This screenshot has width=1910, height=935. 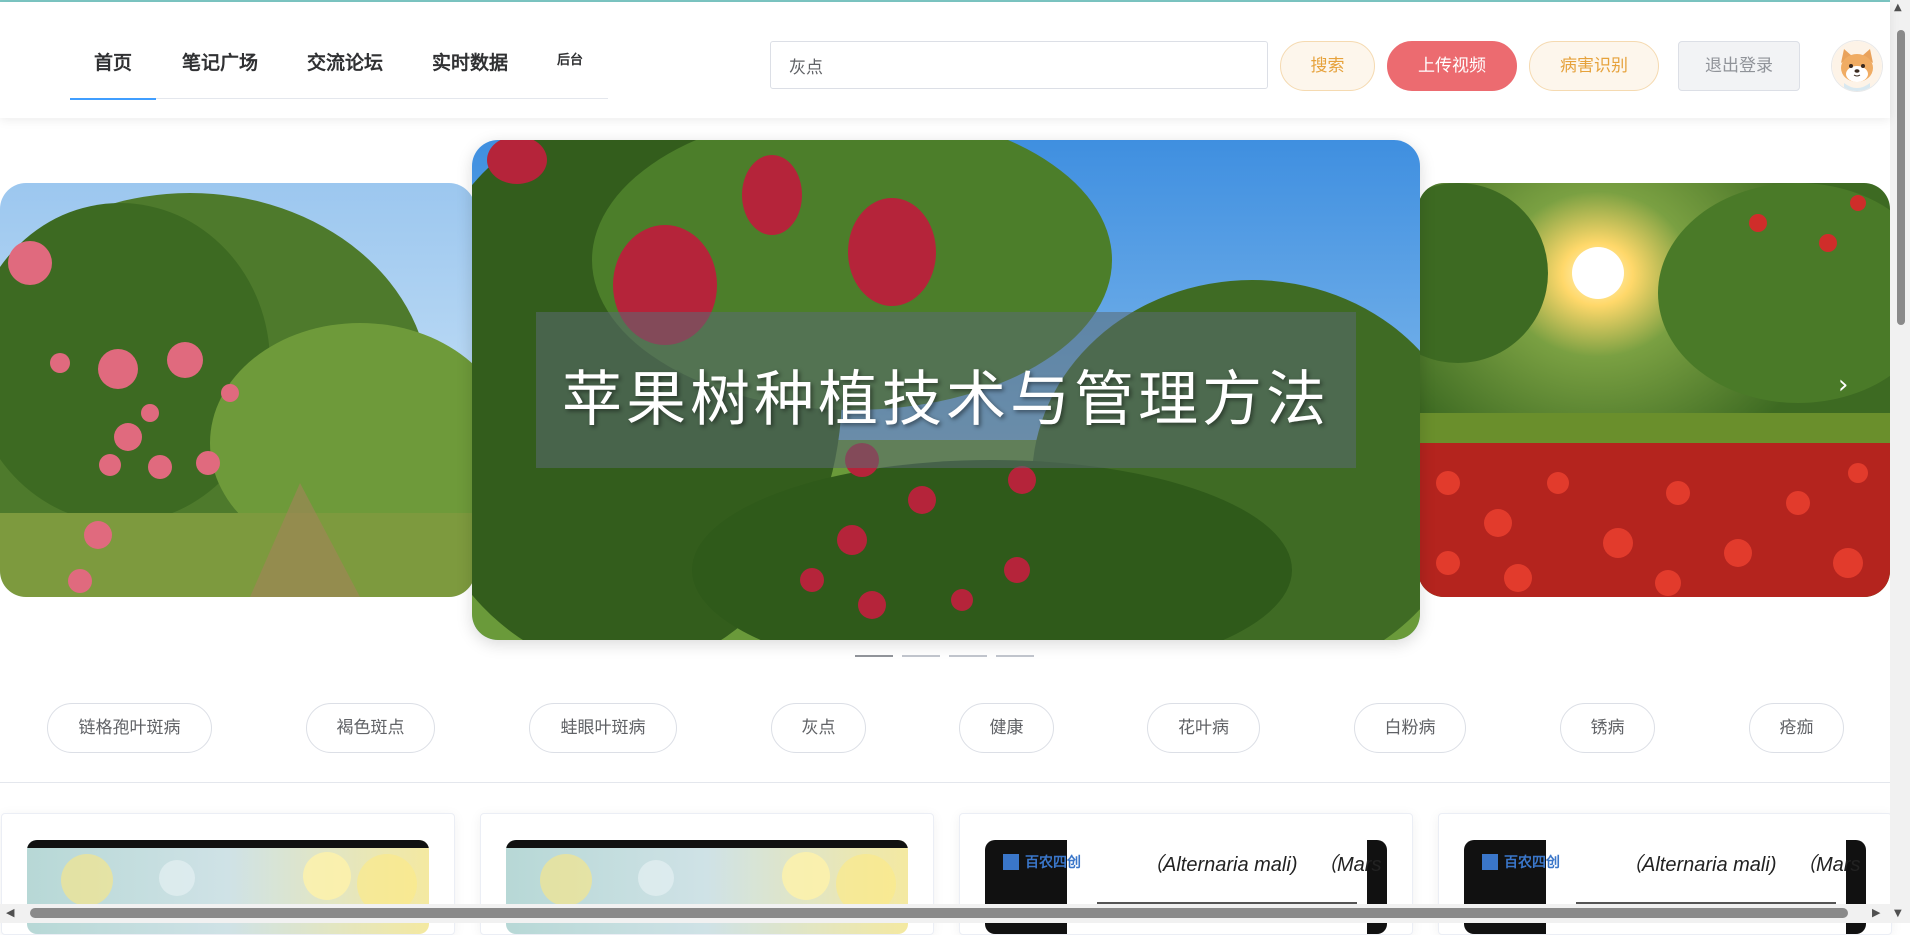 What do you see at coordinates (818, 728) in the screenshot?
I see `tag-grey-spot: 灰点` at bounding box center [818, 728].